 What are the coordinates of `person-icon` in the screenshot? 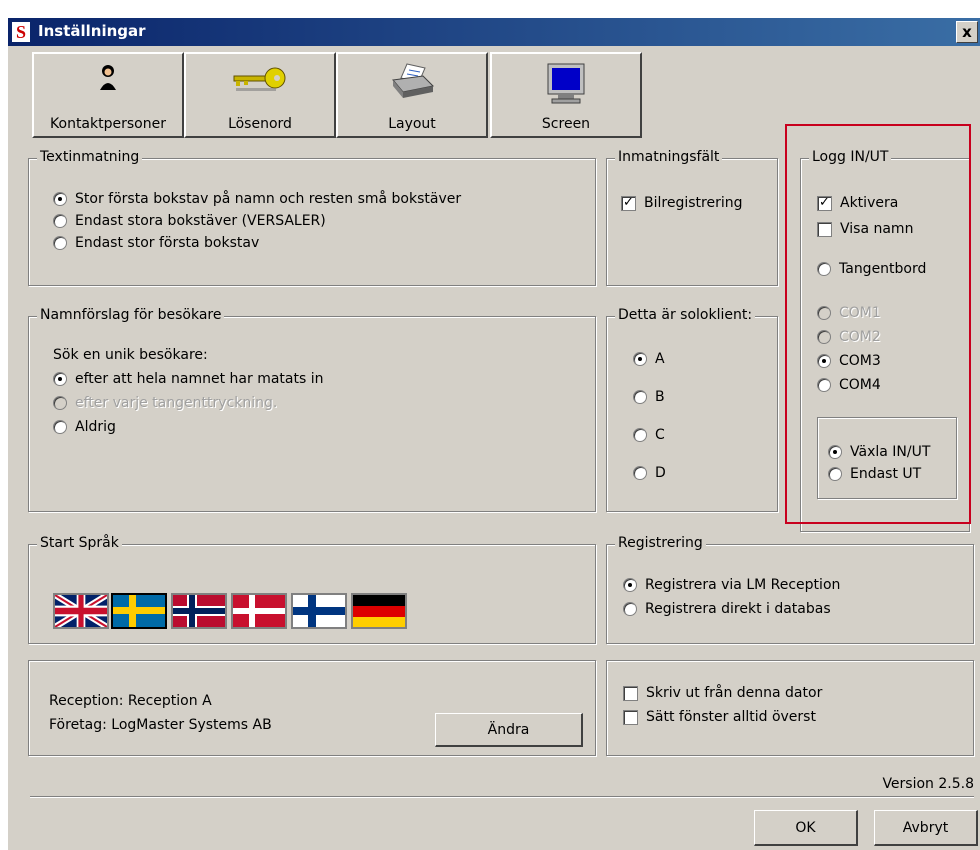 It's located at (108, 77).